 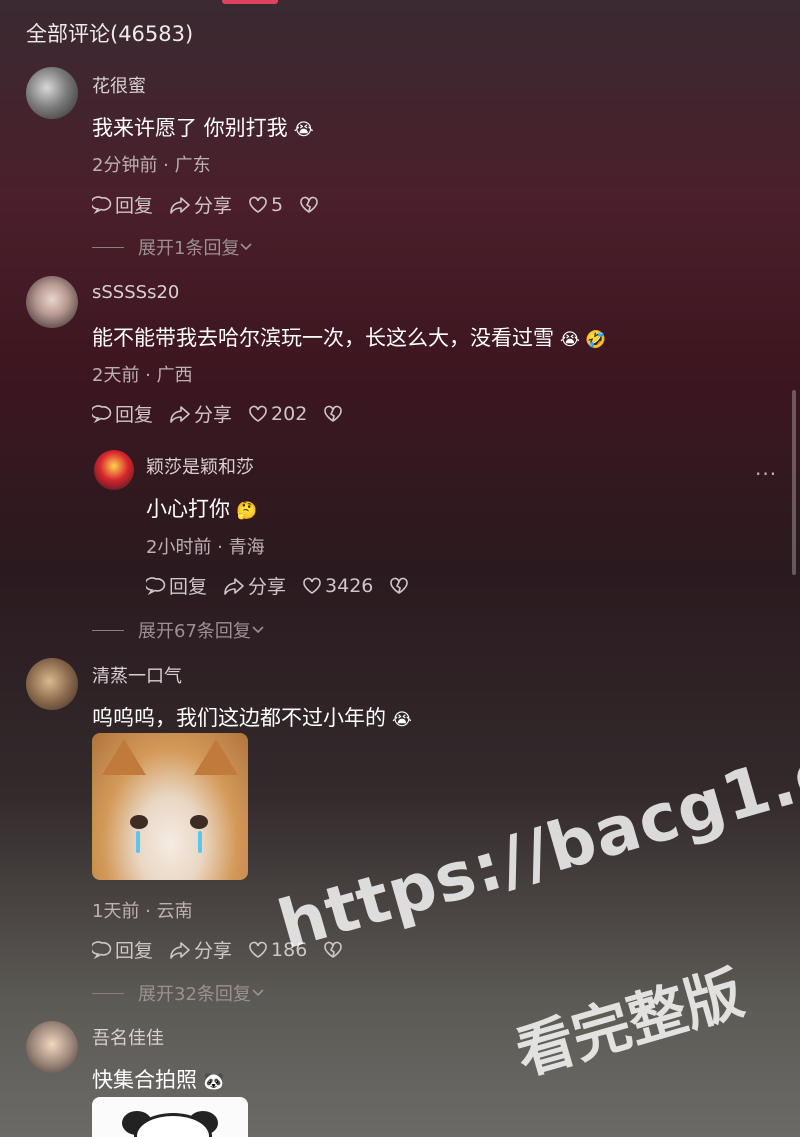 I want to click on comment-actions: 回复 分享 5, so click(x=215, y=204).